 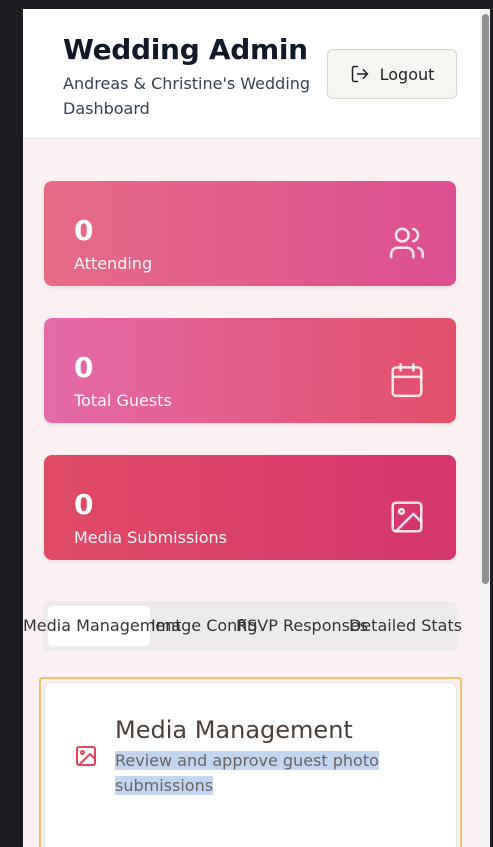 What do you see at coordinates (407, 74) in the screenshot?
I see `logout-label: Logout` at bounding box center [407, 74].